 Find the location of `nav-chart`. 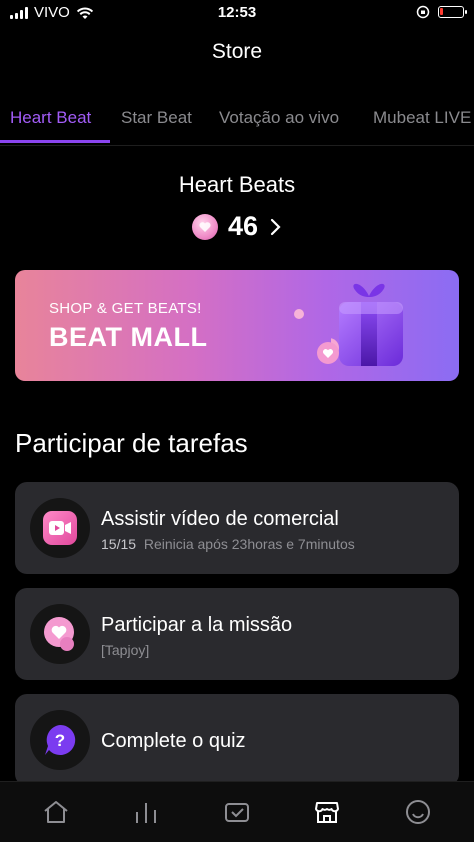

nav-chart is located at coordinates (146, 812).